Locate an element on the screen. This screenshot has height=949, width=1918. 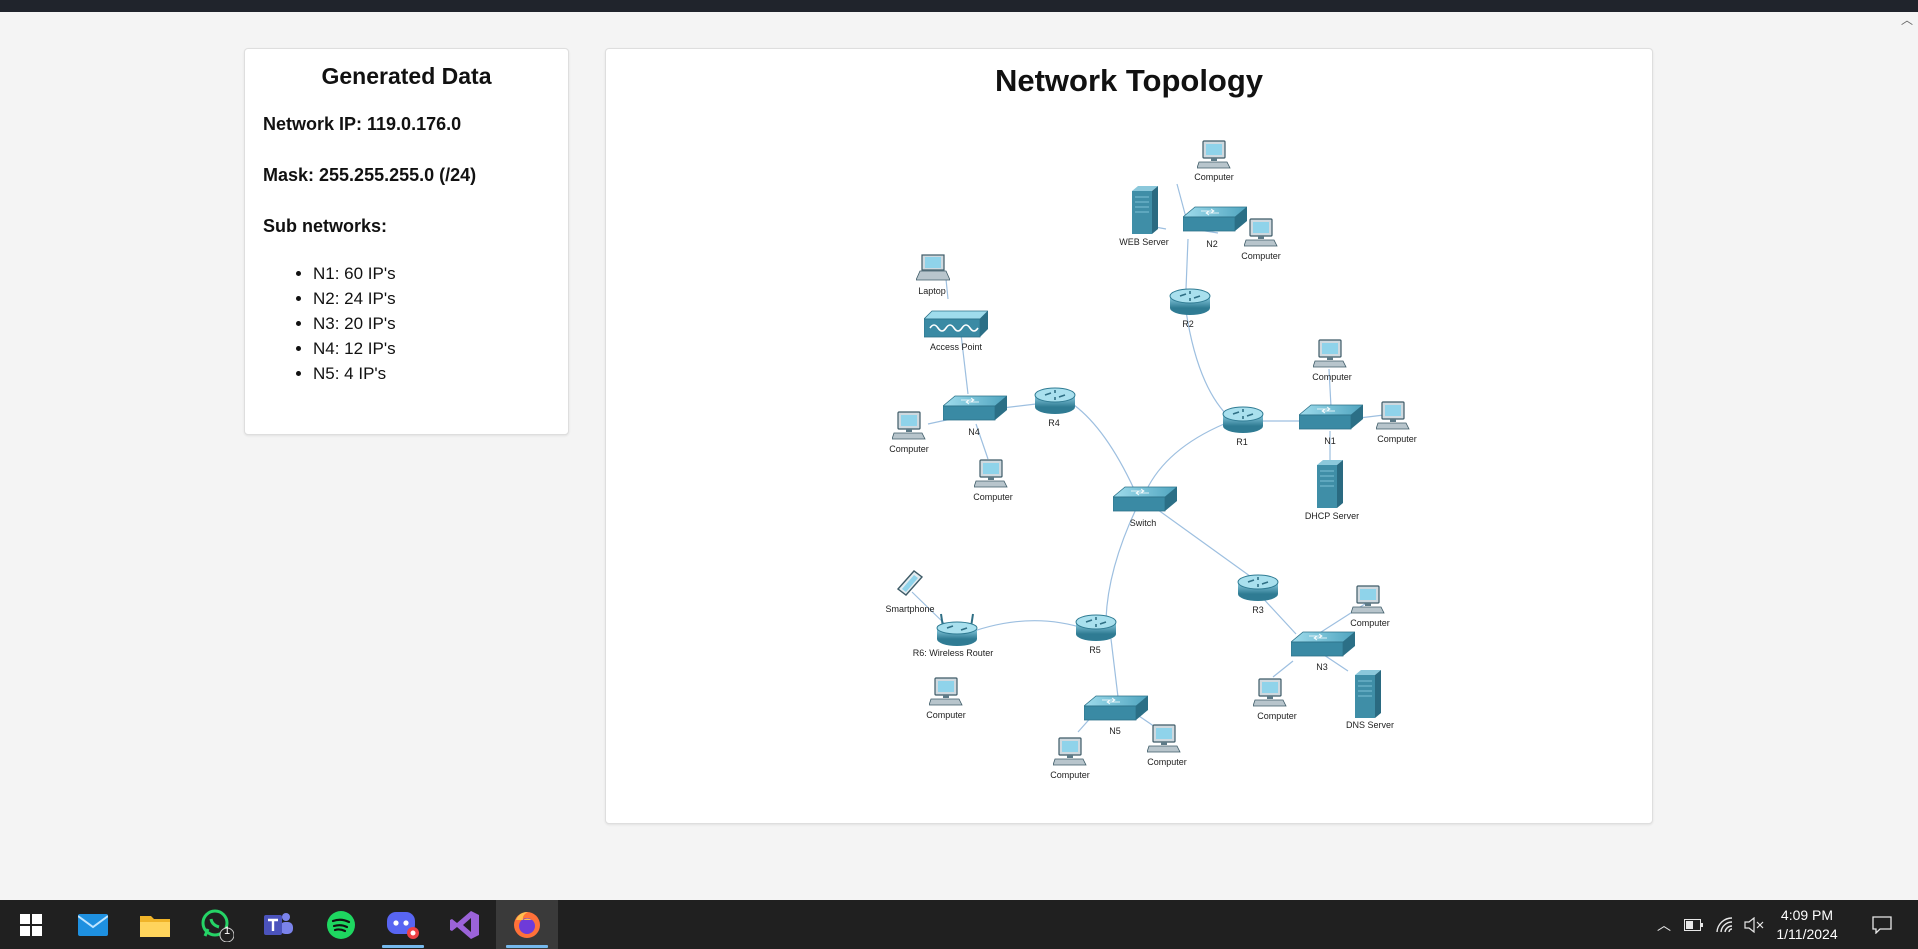
taskbar: 1 ︿ 4:09 PM 1/11/2024 is located at coordinates (959, 924).